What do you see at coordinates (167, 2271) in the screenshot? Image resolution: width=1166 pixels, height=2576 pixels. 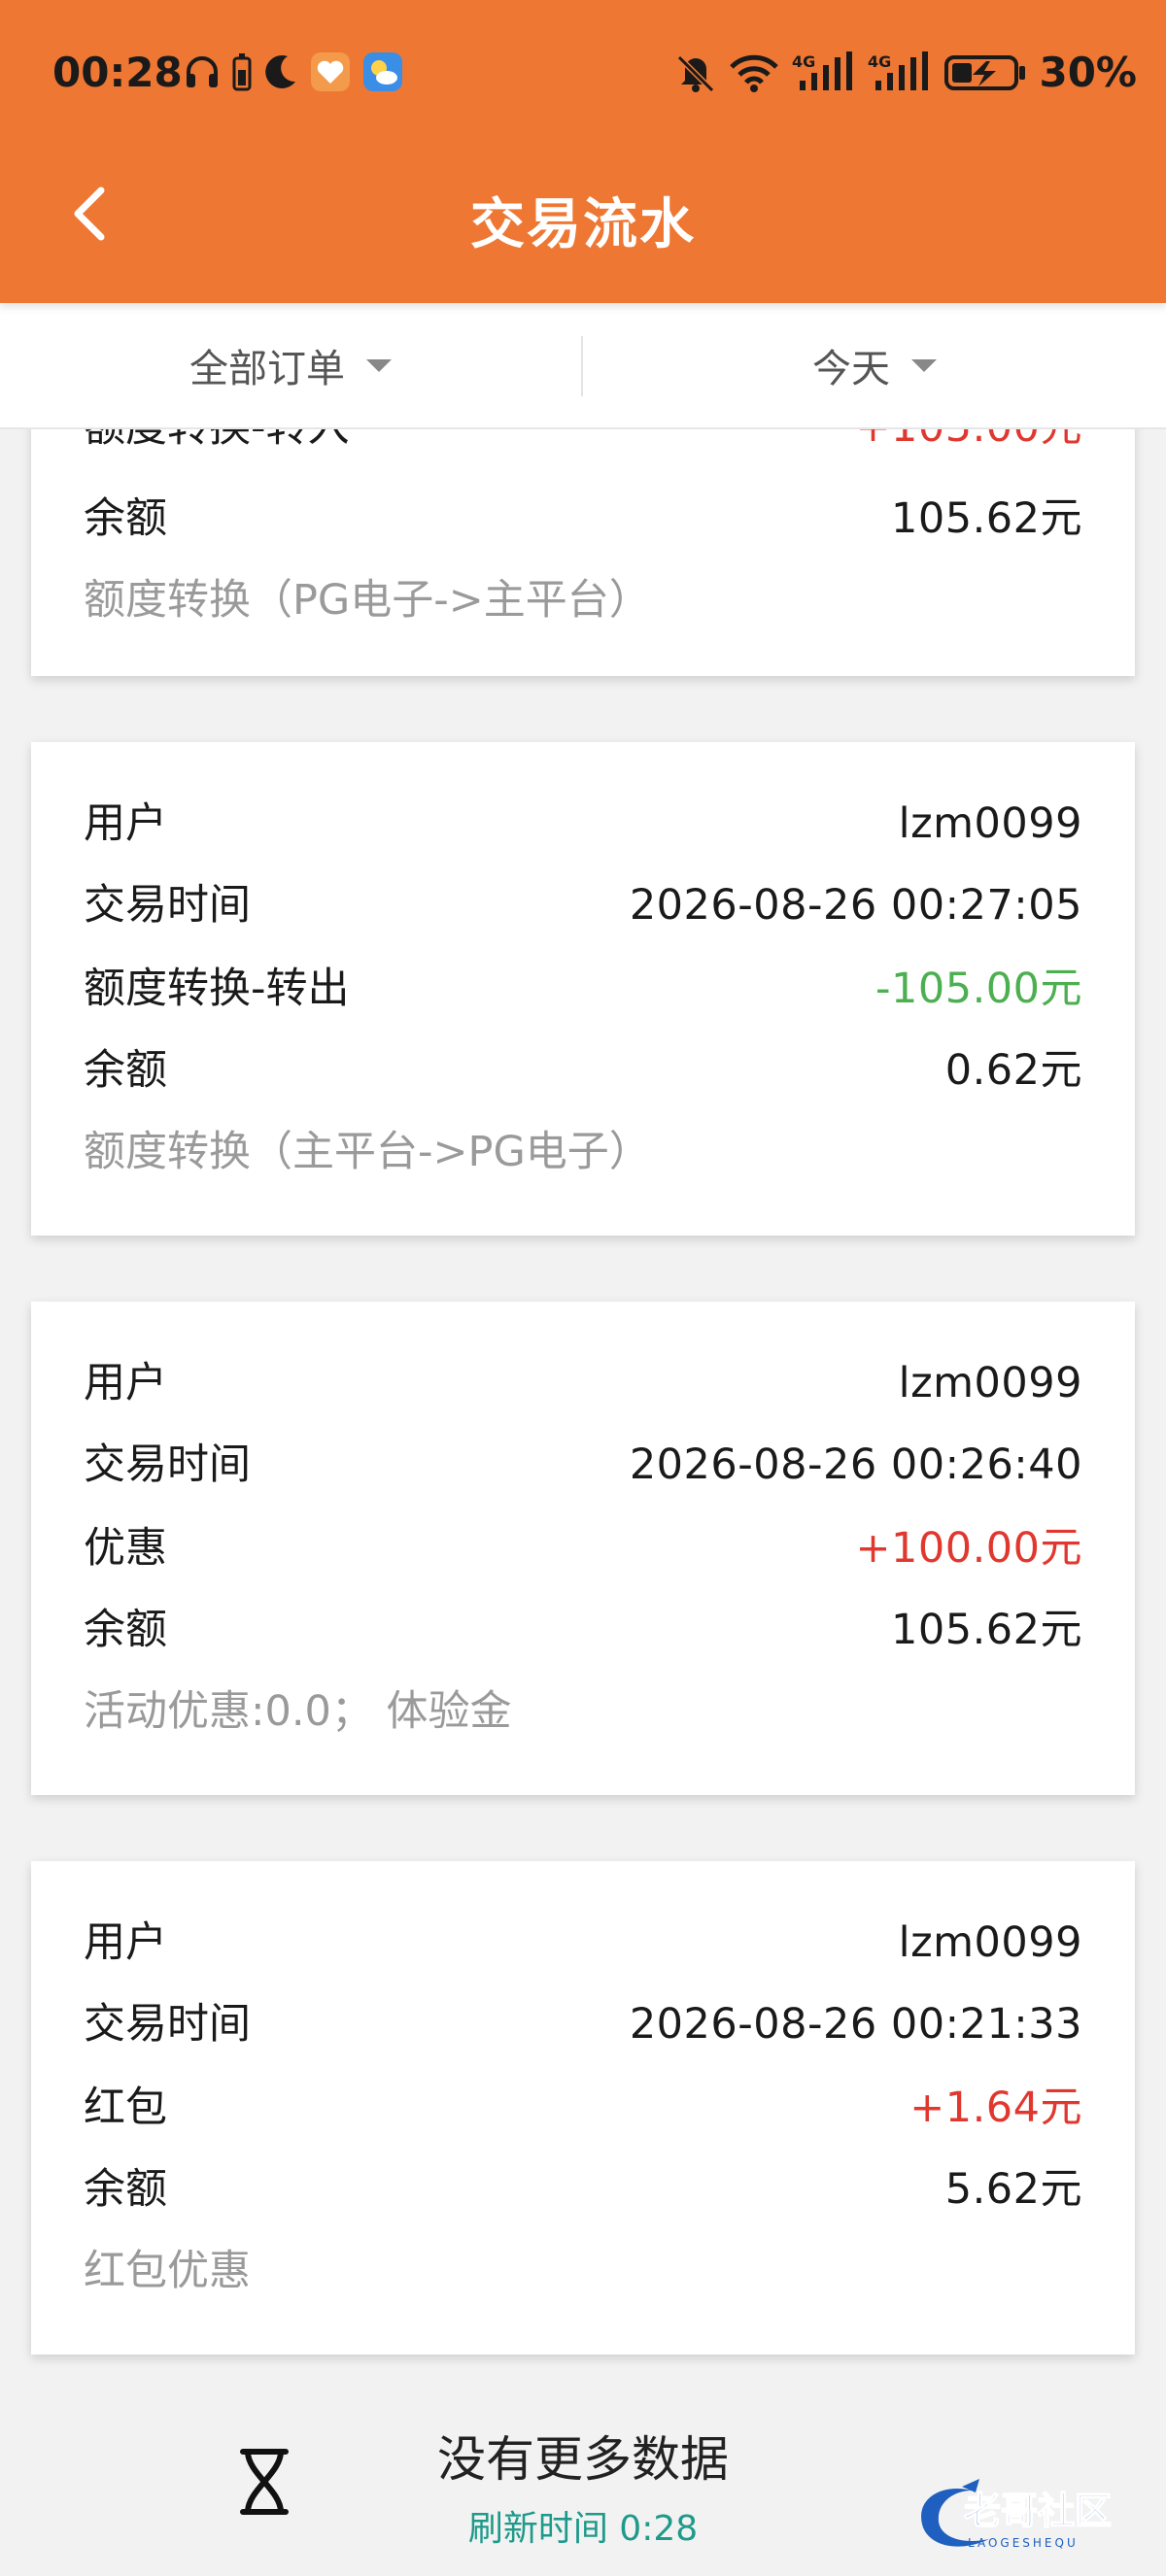 I see `transaction-note-text: 红包优惠` at bounding box center [167, 2271].